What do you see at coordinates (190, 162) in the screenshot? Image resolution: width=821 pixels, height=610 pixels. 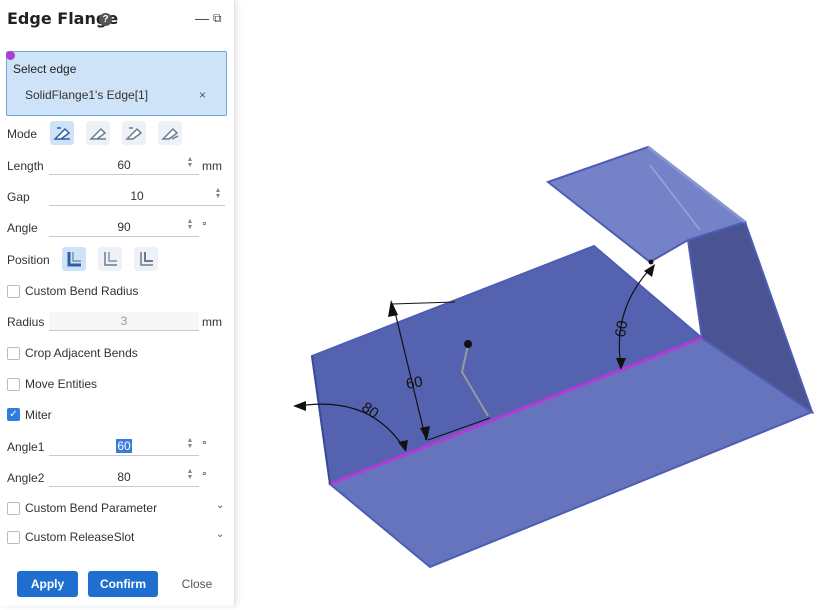 I see `length-spinner-icon: ▲ ▼` at bounding box center [190, 162].